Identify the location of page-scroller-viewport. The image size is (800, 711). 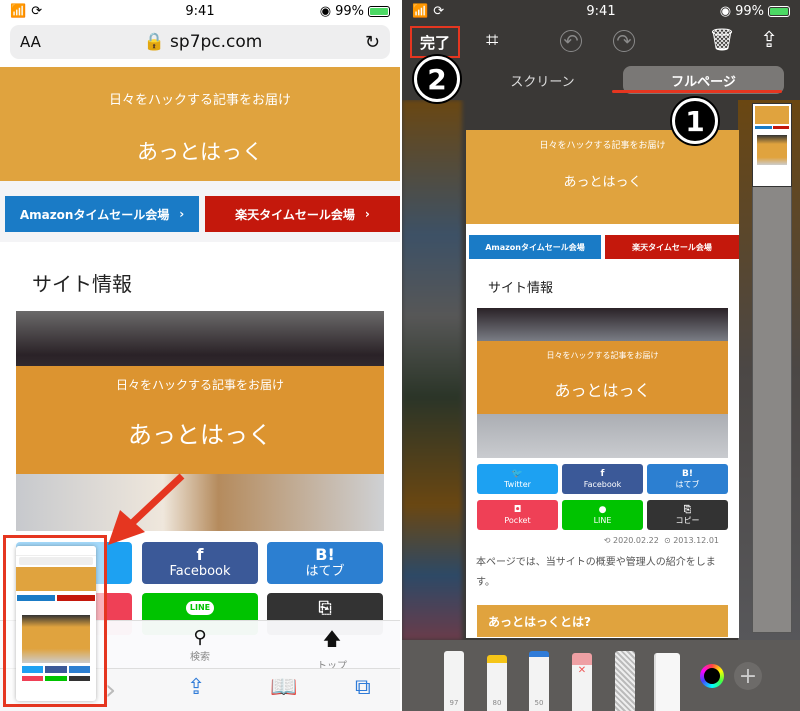
(772, 145).